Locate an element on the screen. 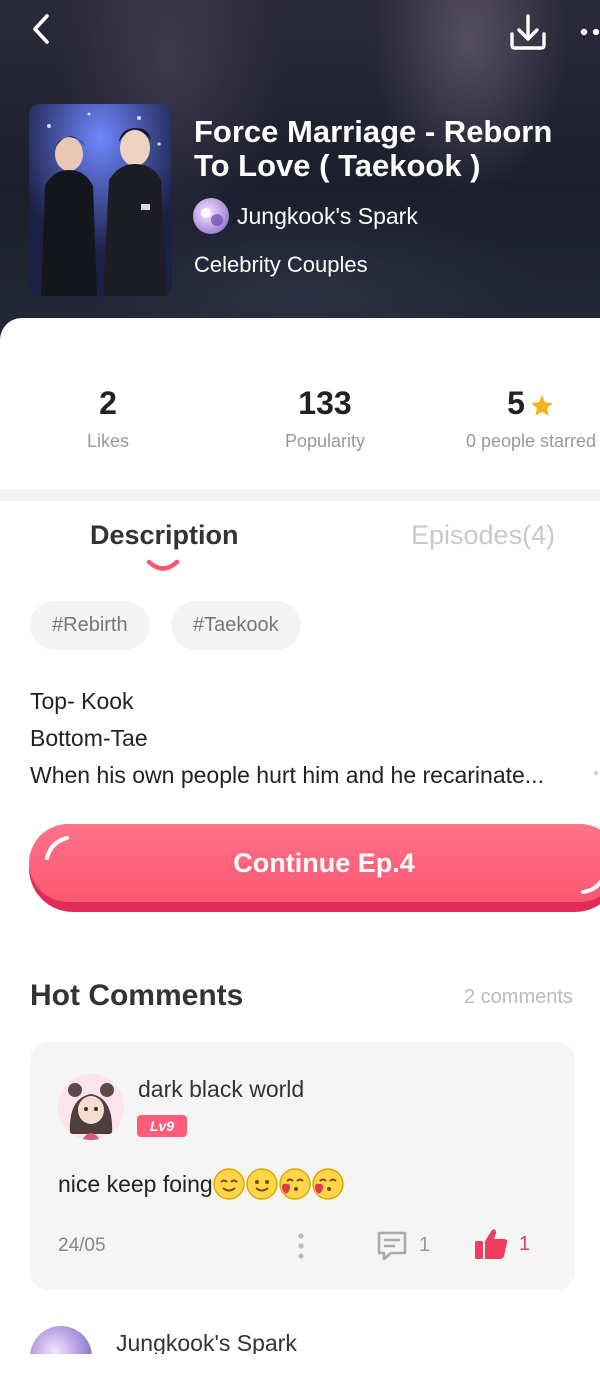 Image resolution: width=600 pixels, height=1378 pixels. comment-body: nice keep foing is located at coordinates (135, 1183).